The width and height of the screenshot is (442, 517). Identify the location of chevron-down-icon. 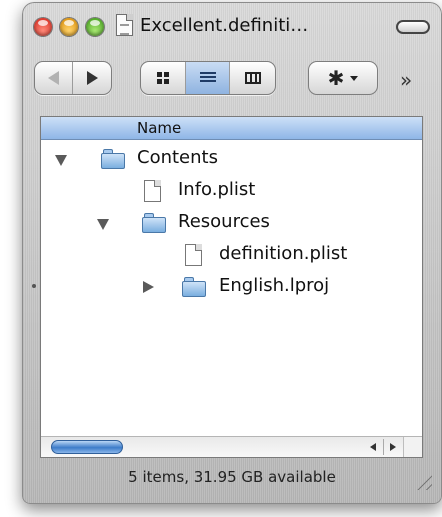
(354, 78).